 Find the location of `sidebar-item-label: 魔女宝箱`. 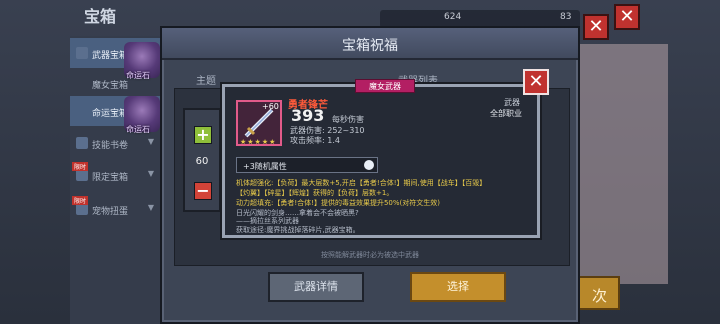

sidebar-item-label: 魔女宝箱 is located at coordinates (110, 86).